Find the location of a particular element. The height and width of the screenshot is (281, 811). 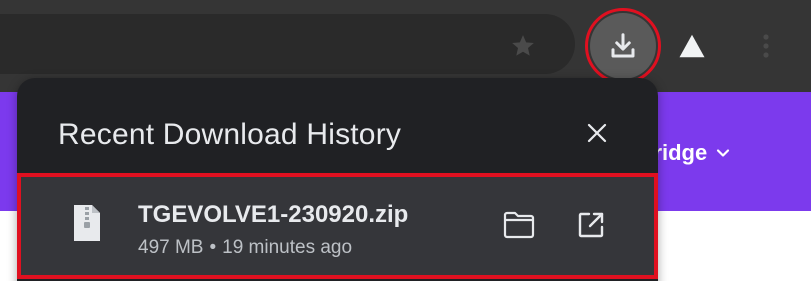

browser-menu-button is located at coordinates (766, 46).